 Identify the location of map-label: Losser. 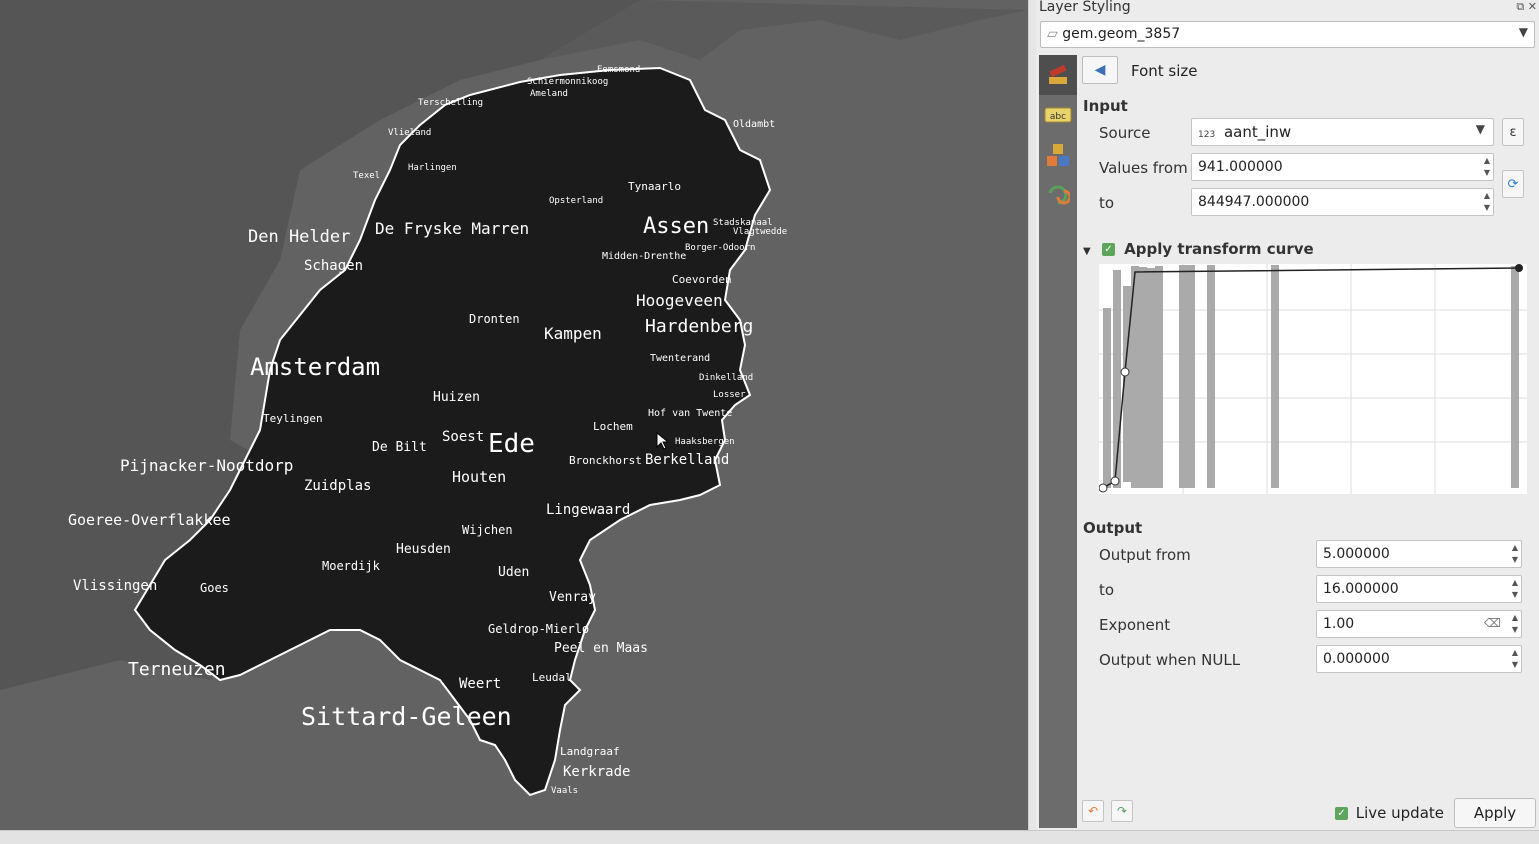
(729, 395).